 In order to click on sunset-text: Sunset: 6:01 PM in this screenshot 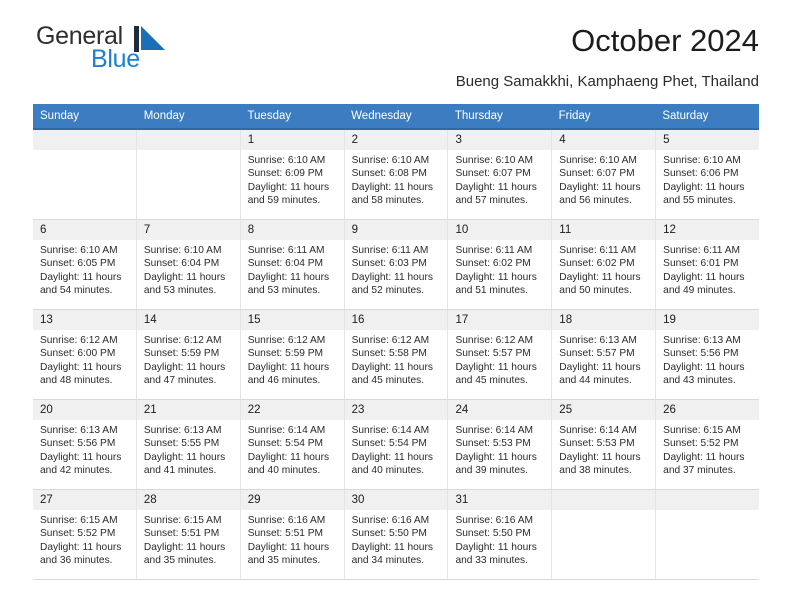, I will do `click(701, 264)`.